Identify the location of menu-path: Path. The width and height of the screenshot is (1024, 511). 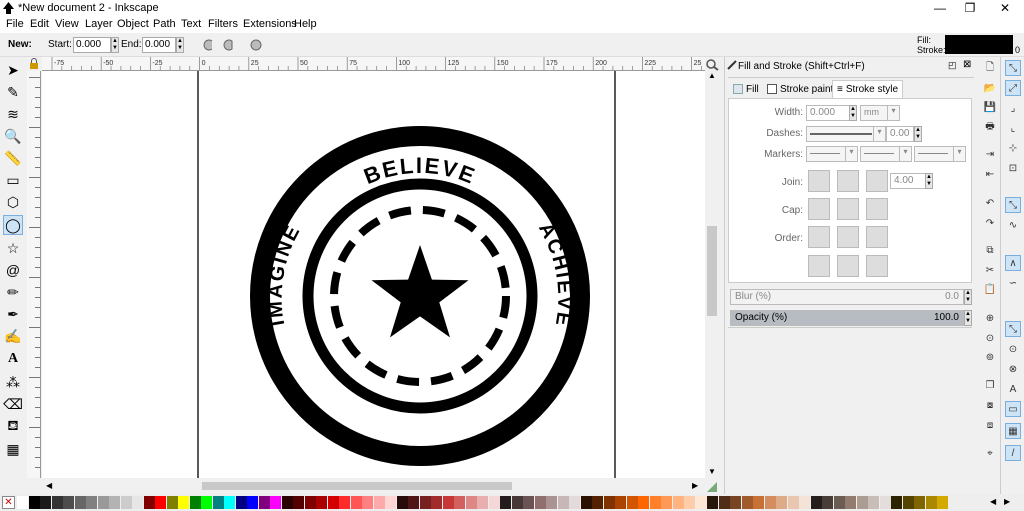
(164, 24).